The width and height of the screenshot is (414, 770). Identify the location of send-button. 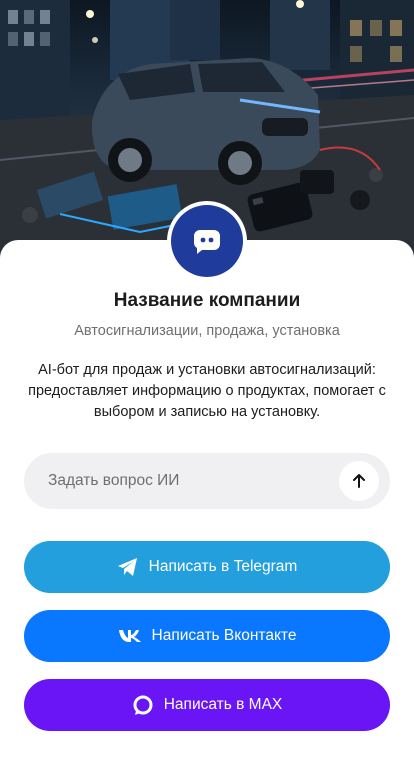
(359, 481).